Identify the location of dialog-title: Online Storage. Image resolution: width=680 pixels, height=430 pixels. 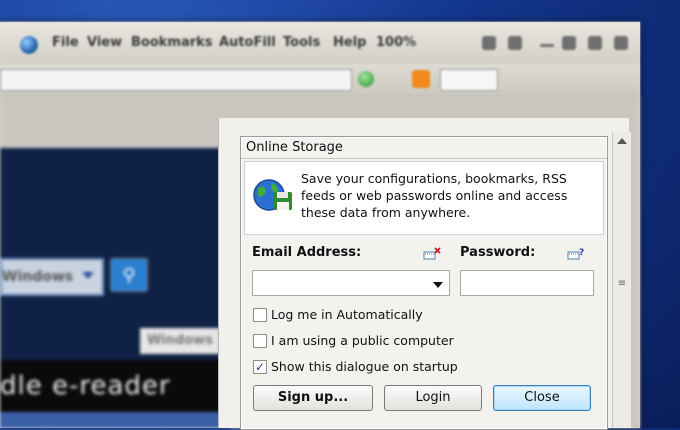
(424, 148).